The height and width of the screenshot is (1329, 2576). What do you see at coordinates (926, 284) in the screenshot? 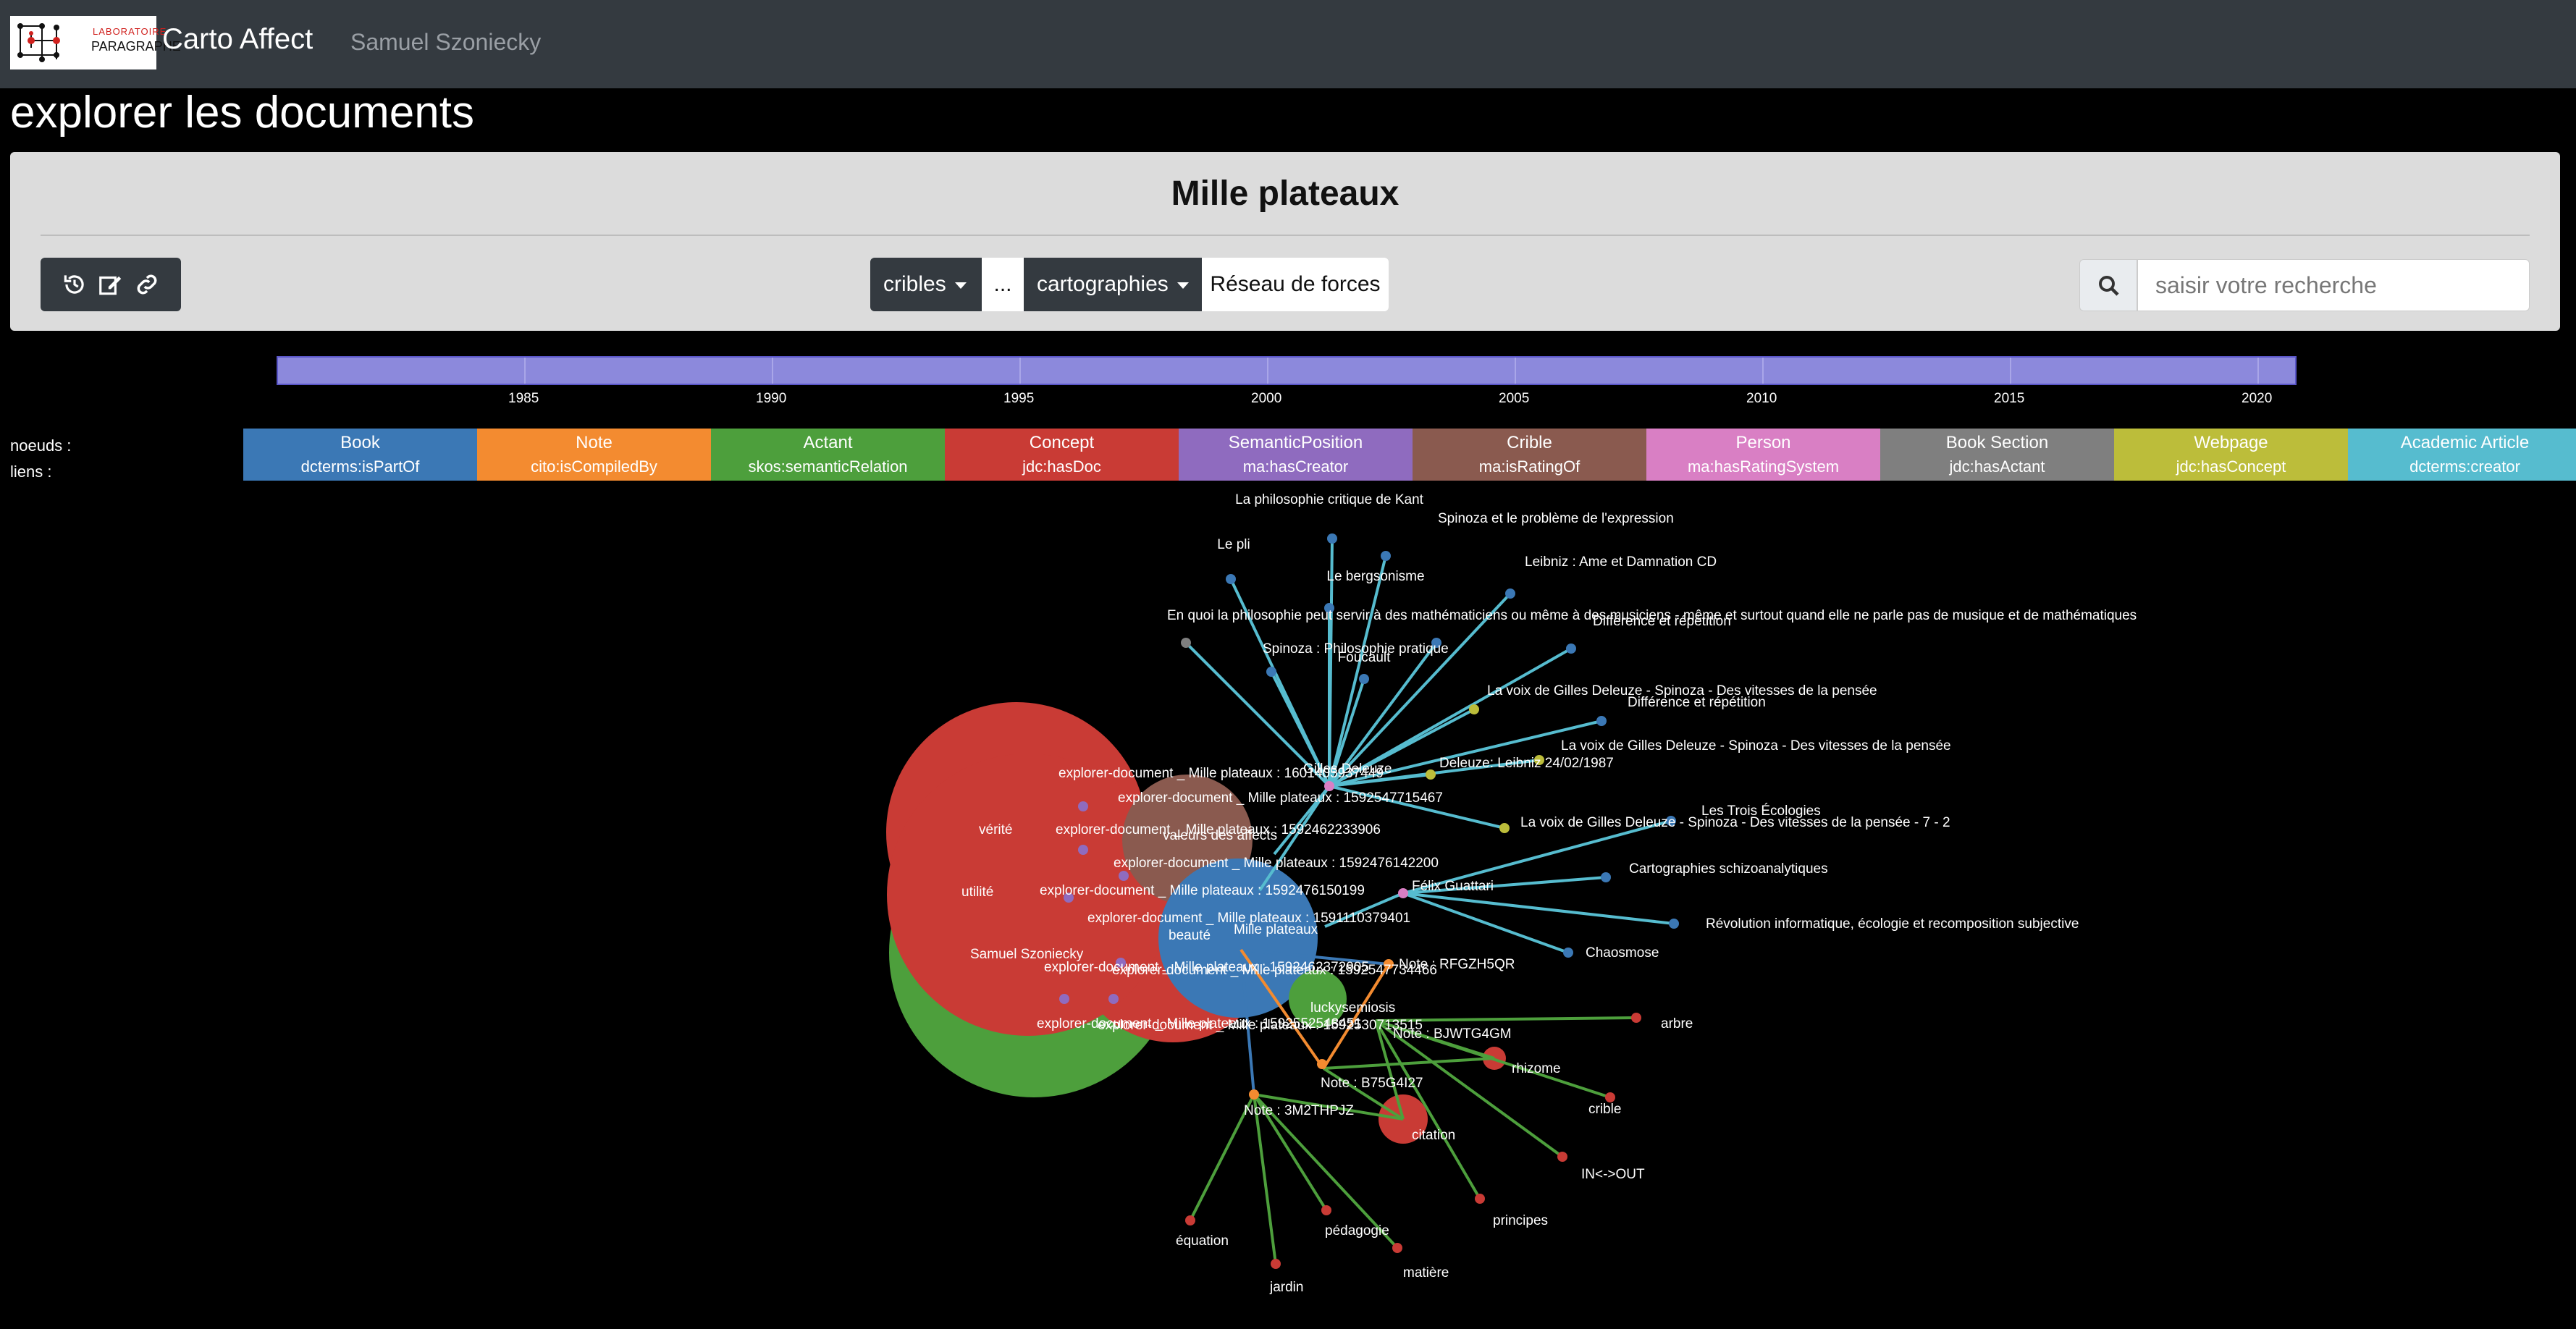
I see `cribles-dropdown: cribles` at bounding box center [926, 284].